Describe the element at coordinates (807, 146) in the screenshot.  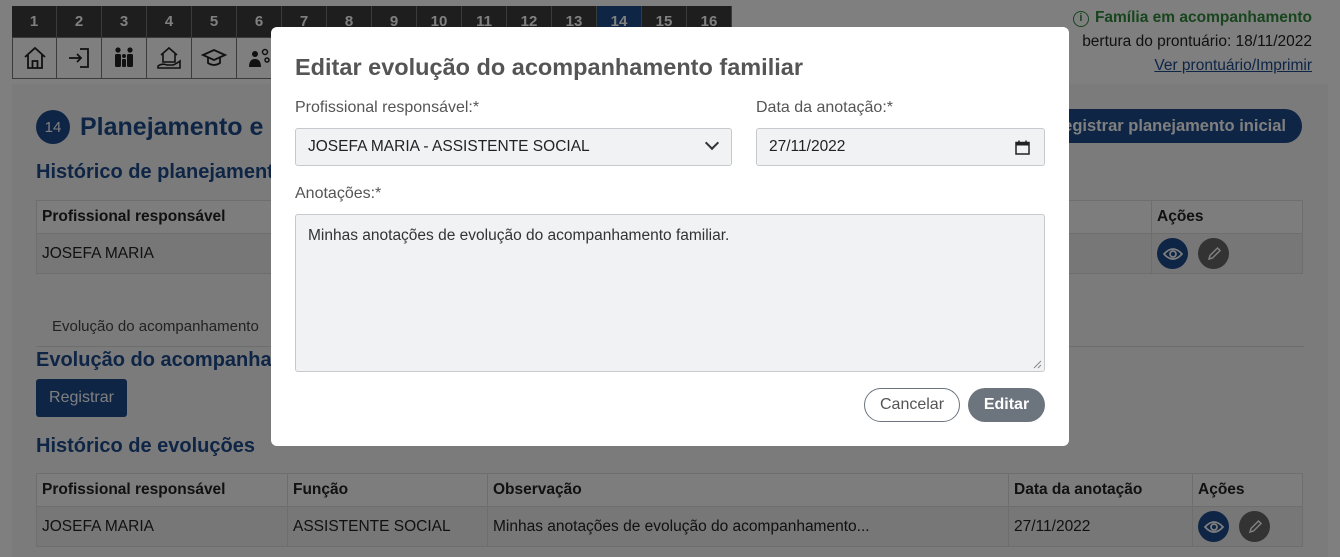
I see `date-input-value: 27/11/2022` at that location.